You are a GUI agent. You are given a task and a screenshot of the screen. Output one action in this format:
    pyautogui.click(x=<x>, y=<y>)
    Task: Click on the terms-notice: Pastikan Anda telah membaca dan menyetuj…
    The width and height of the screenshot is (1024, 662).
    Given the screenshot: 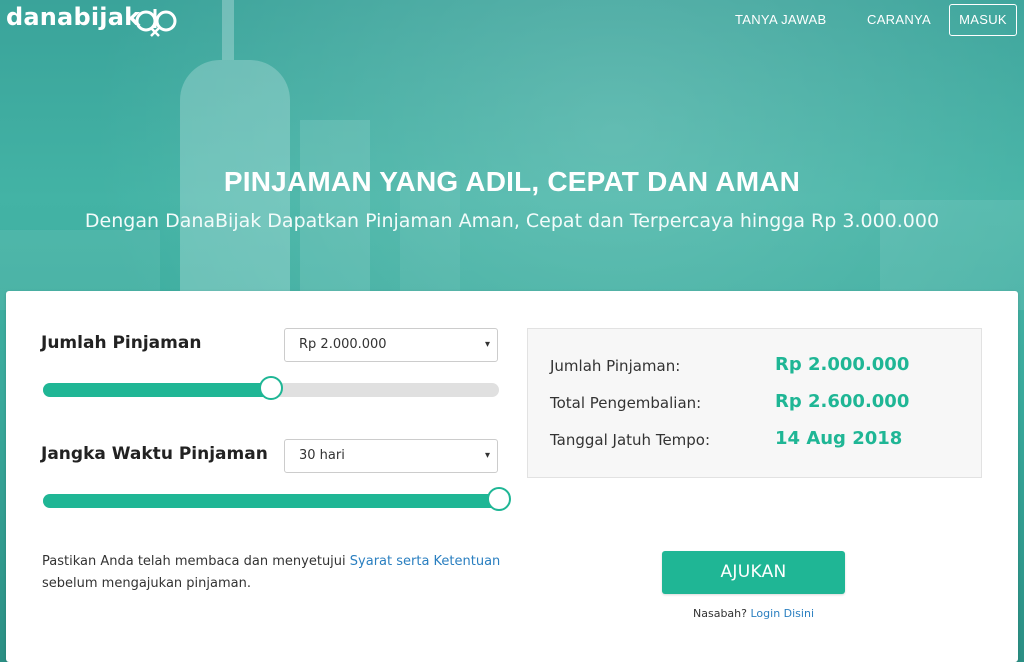 What is the action you would take?
    pyautogui.click(x=277, y=573)
    